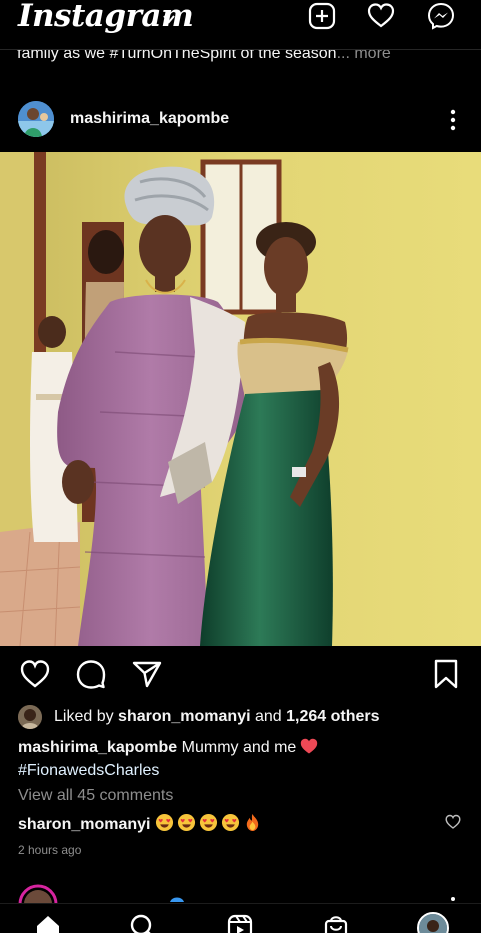 Image resolution: width=481 pixels, height=933 pixels. I want to click on home-icon, so click(48, 923).